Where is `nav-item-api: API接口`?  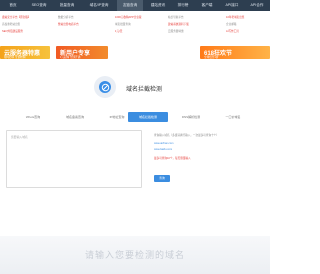 nav-item-api: API接口 is located at coordinates (232, 5).